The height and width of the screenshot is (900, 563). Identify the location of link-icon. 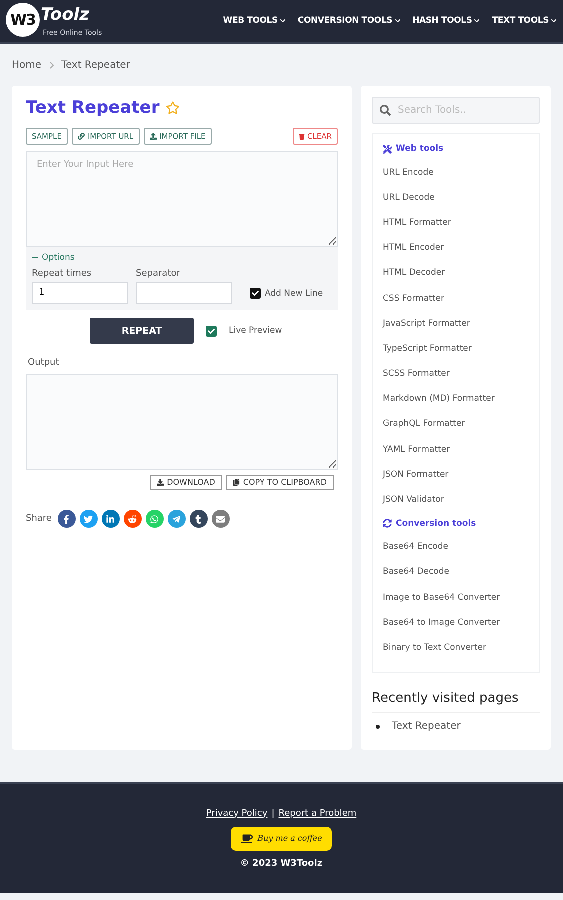
(81, 136).